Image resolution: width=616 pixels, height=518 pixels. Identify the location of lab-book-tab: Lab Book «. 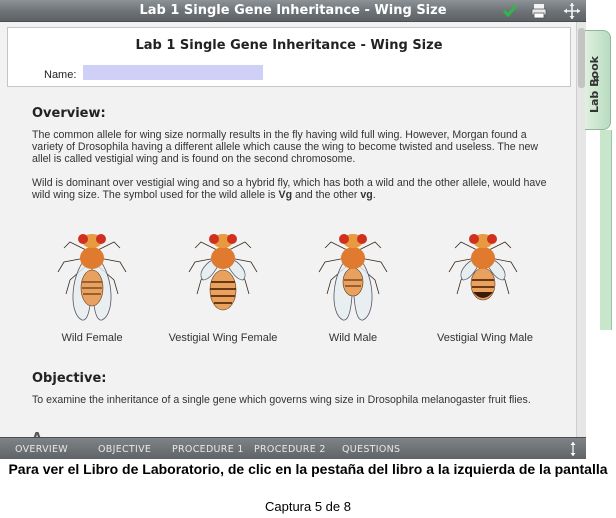
(598, 80).